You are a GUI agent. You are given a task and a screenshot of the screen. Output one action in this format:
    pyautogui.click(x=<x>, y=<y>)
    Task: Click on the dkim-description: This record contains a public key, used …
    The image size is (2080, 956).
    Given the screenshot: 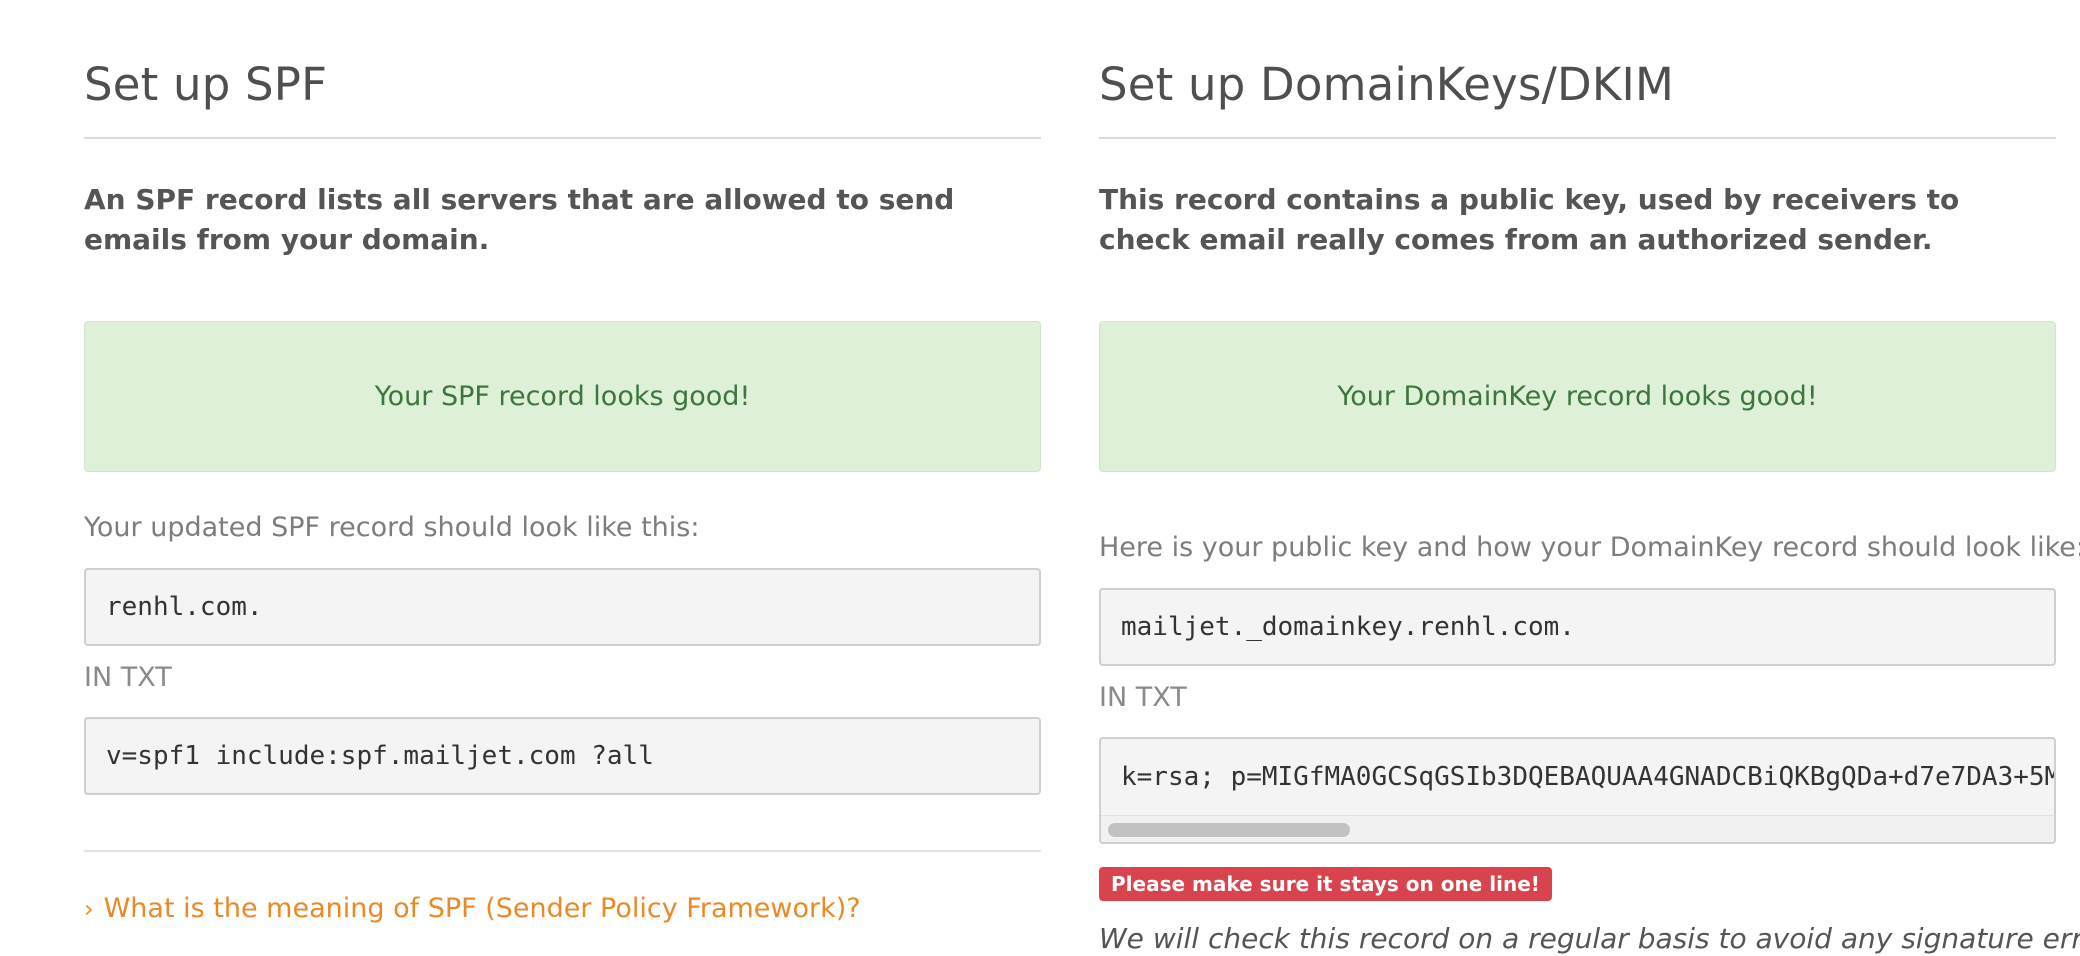 What is the action you would take?
    pyautogui.click(x=1529, y=219)
    